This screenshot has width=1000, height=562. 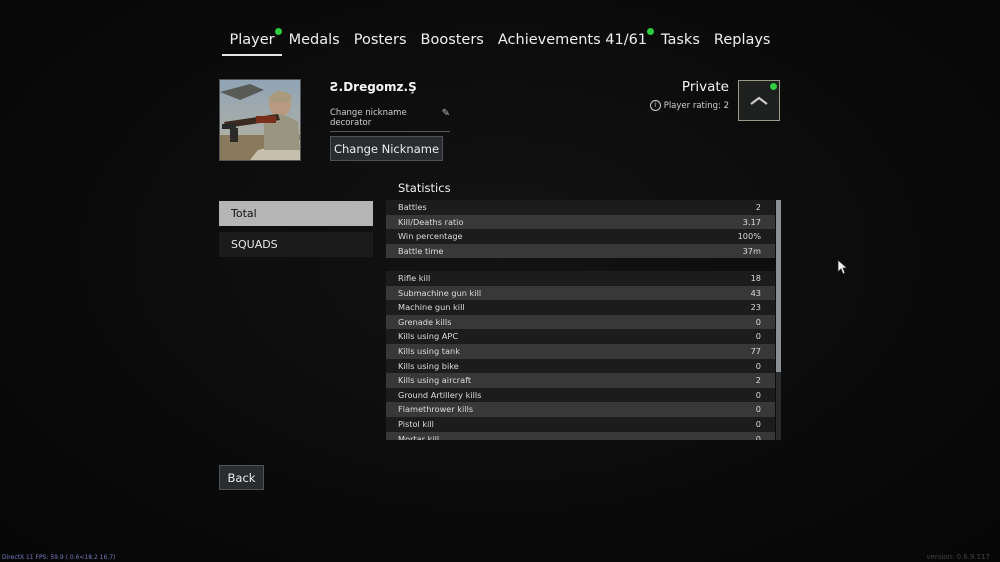 I want to click on stat-label: Kills using tank, so click(x=429, y=351).